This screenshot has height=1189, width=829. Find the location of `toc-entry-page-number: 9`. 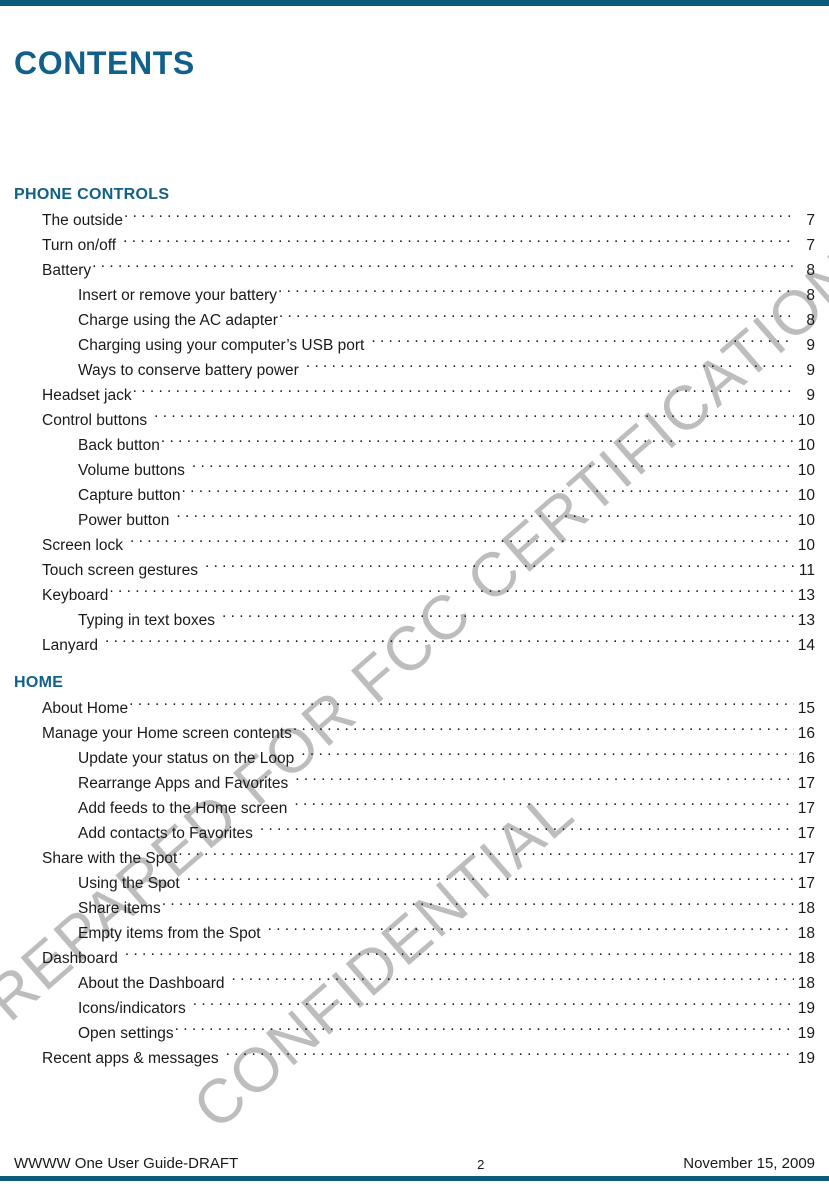

toc-entry-page-number: 9 is located at coordinates (810, 395).